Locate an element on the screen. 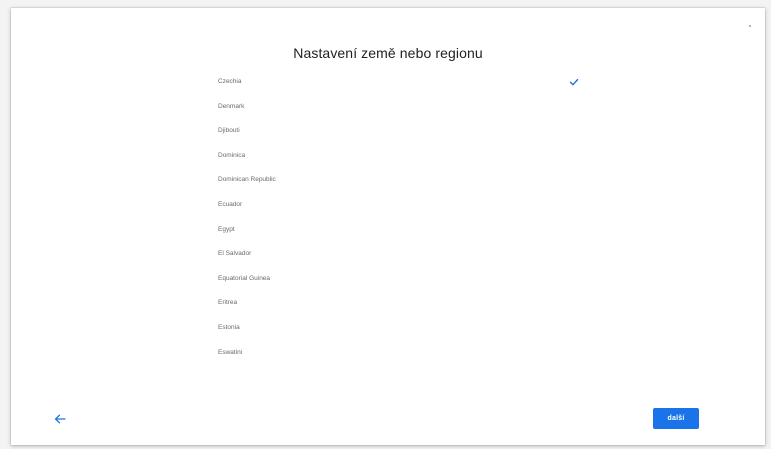 This screenshot has width=771, height=449. country-label: Equatorial Guinea is located at coordinates (244, 278).